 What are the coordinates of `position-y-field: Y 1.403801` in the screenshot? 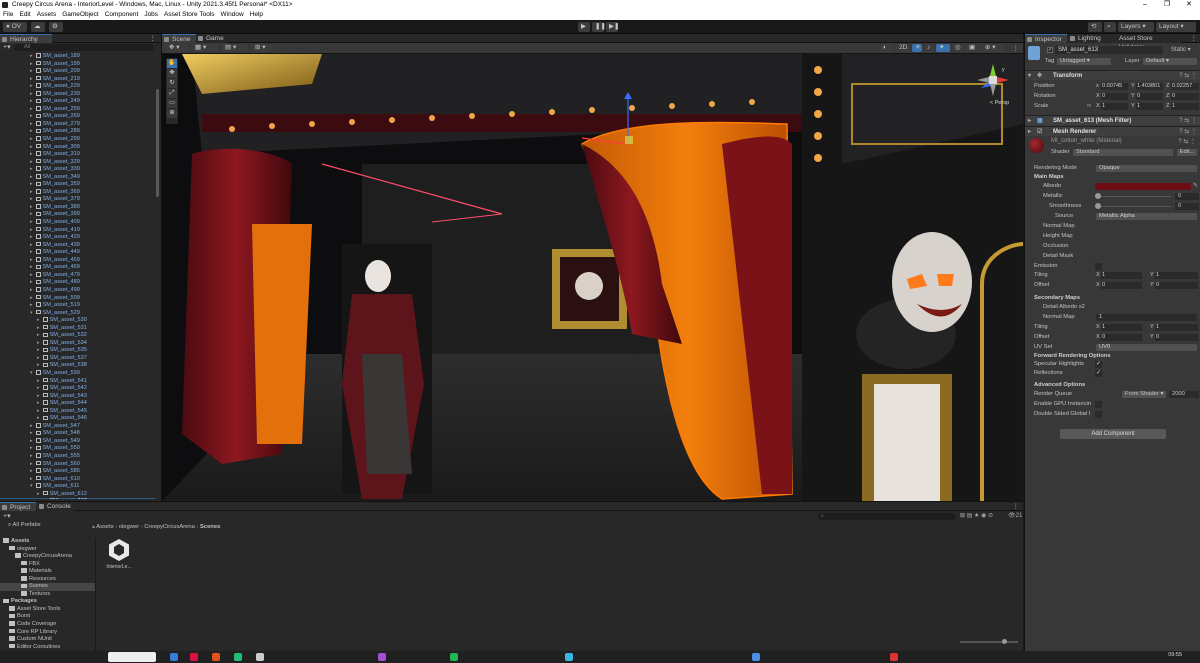 It's located at (1147, 86).